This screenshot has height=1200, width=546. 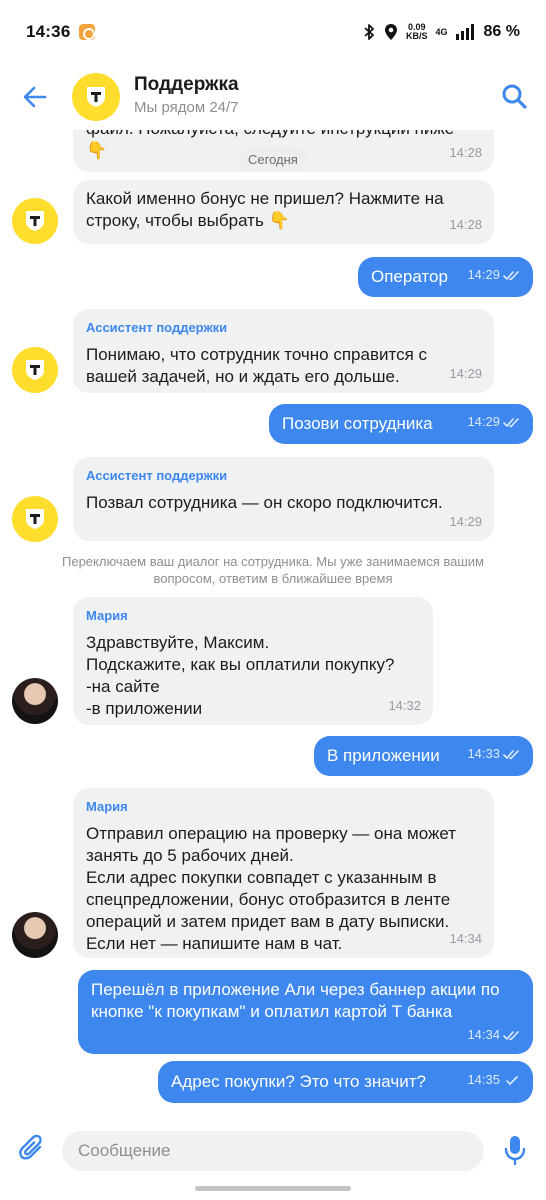 What do you see at coordinates (514, 96) in the screenshot?
I see `search-icon` at bounding box center [514, 96].